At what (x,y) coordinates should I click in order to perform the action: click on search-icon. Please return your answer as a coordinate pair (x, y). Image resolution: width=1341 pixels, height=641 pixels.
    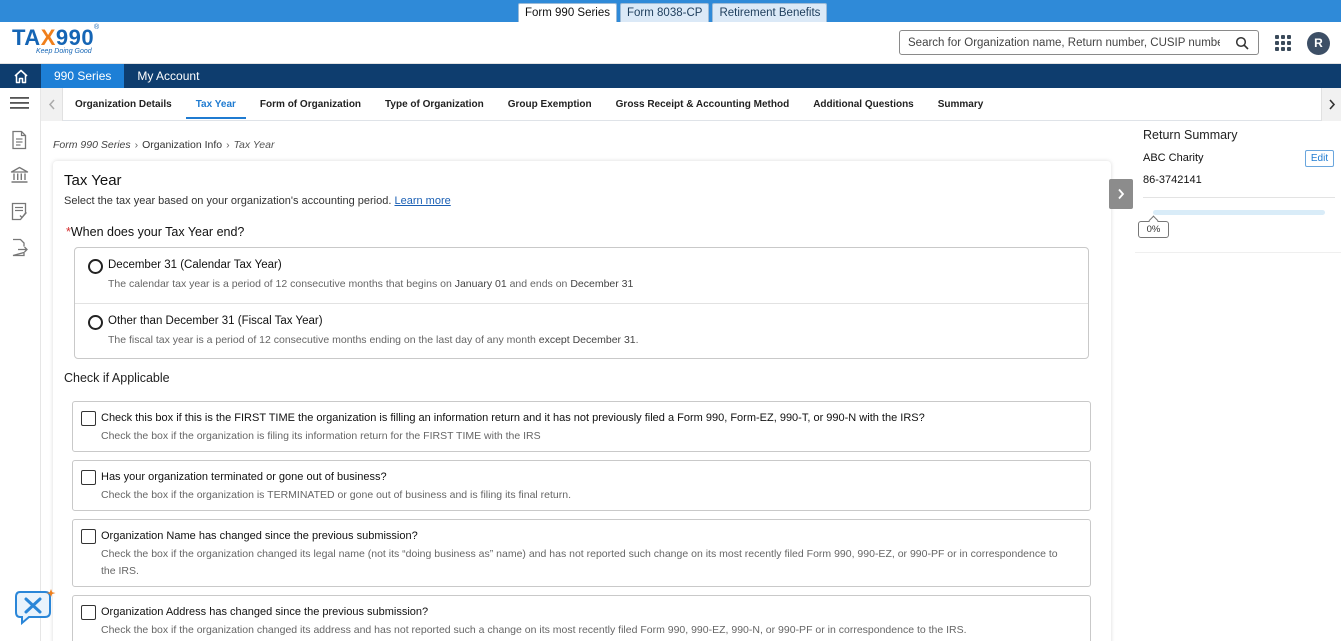
    Looking at the image, I should click on (1242, 44).